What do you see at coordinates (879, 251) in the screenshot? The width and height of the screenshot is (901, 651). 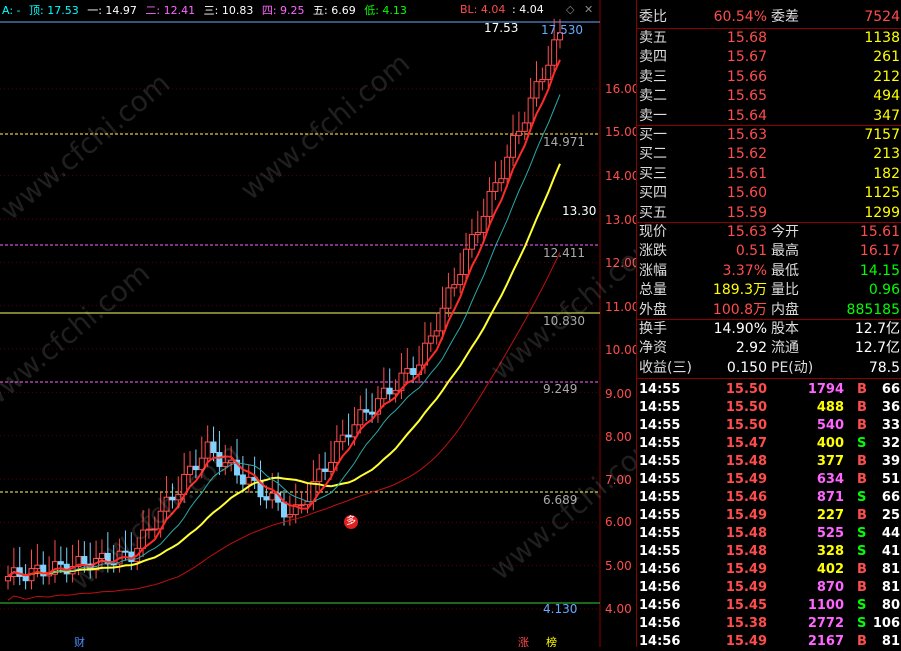 I see `quote-value: 16.17` at bounding box center [879, 251].